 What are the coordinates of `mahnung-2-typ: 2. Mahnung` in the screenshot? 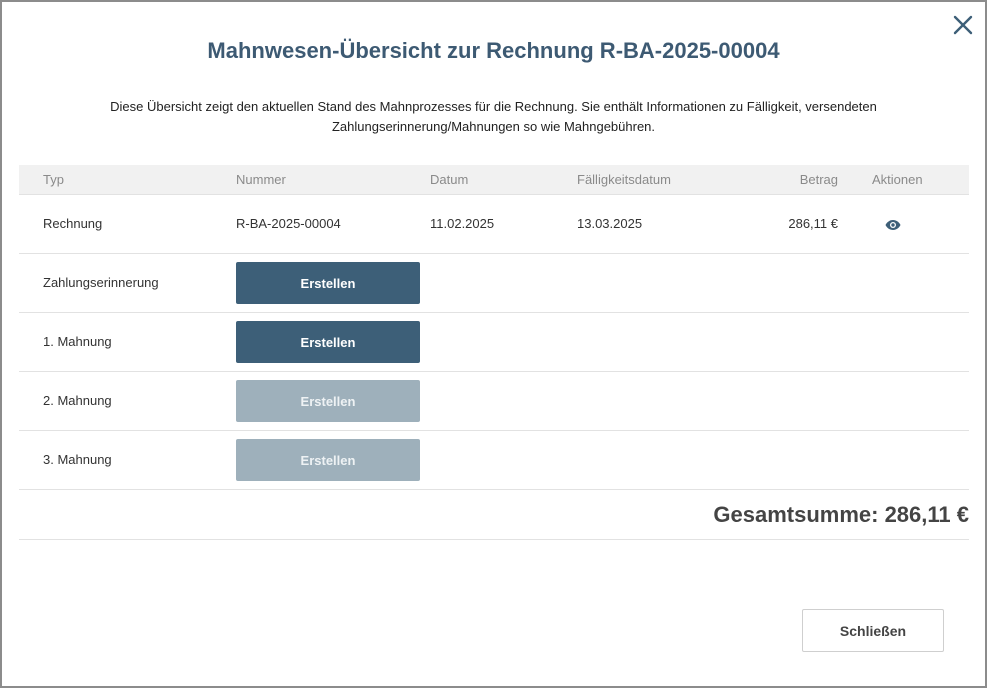 It's located at (77, 400).